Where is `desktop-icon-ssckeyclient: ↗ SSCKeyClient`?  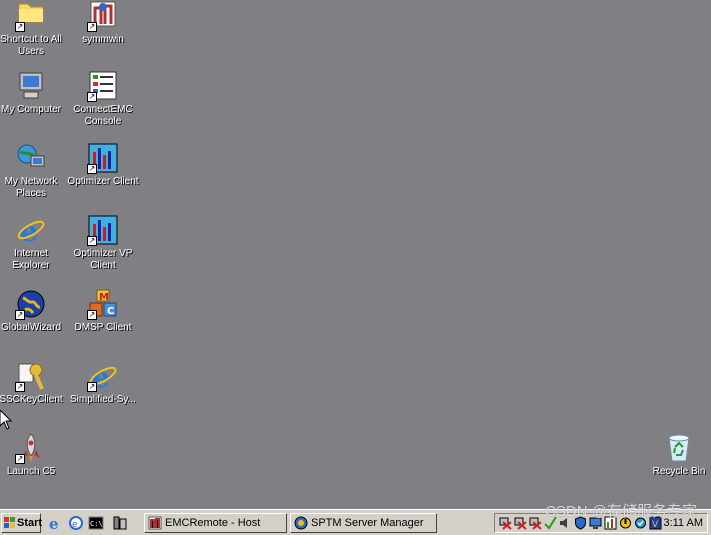
desktop-icon-ssckeyclient: ↗ SSCKeyClient is located at coordinates (33, 383).